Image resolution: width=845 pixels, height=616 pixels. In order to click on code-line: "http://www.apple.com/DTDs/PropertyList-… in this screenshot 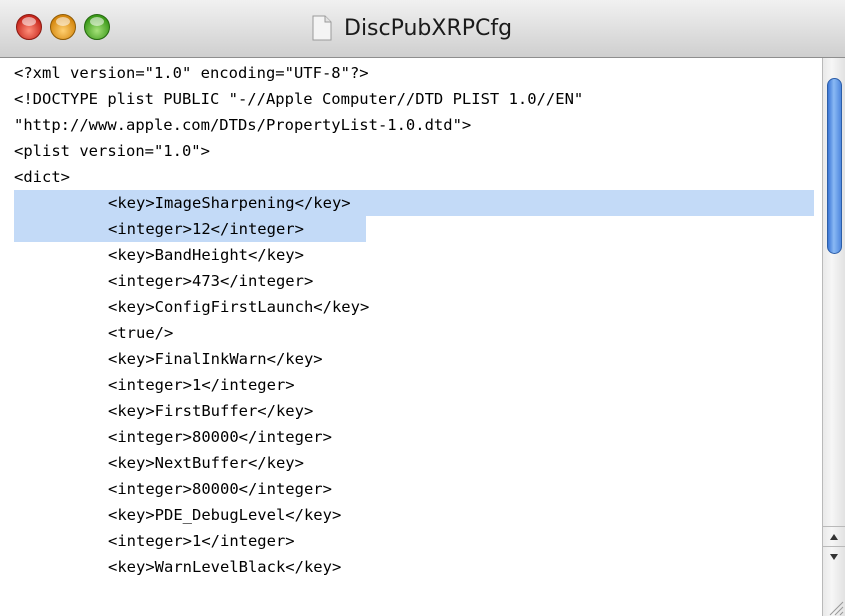, I will do `click(242, 125)`.